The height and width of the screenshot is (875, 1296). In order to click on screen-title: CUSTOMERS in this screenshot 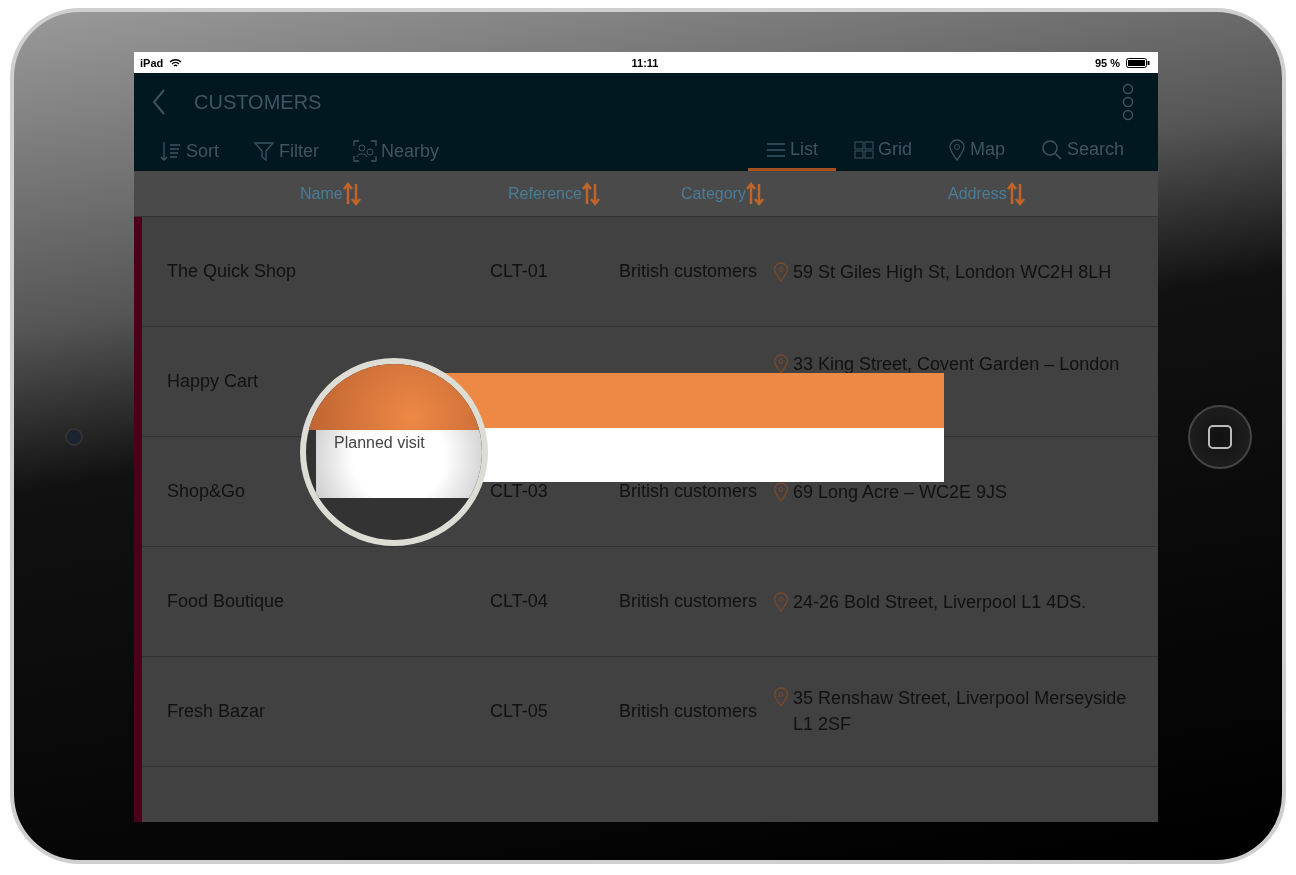, I will do `click(258, 102)`.